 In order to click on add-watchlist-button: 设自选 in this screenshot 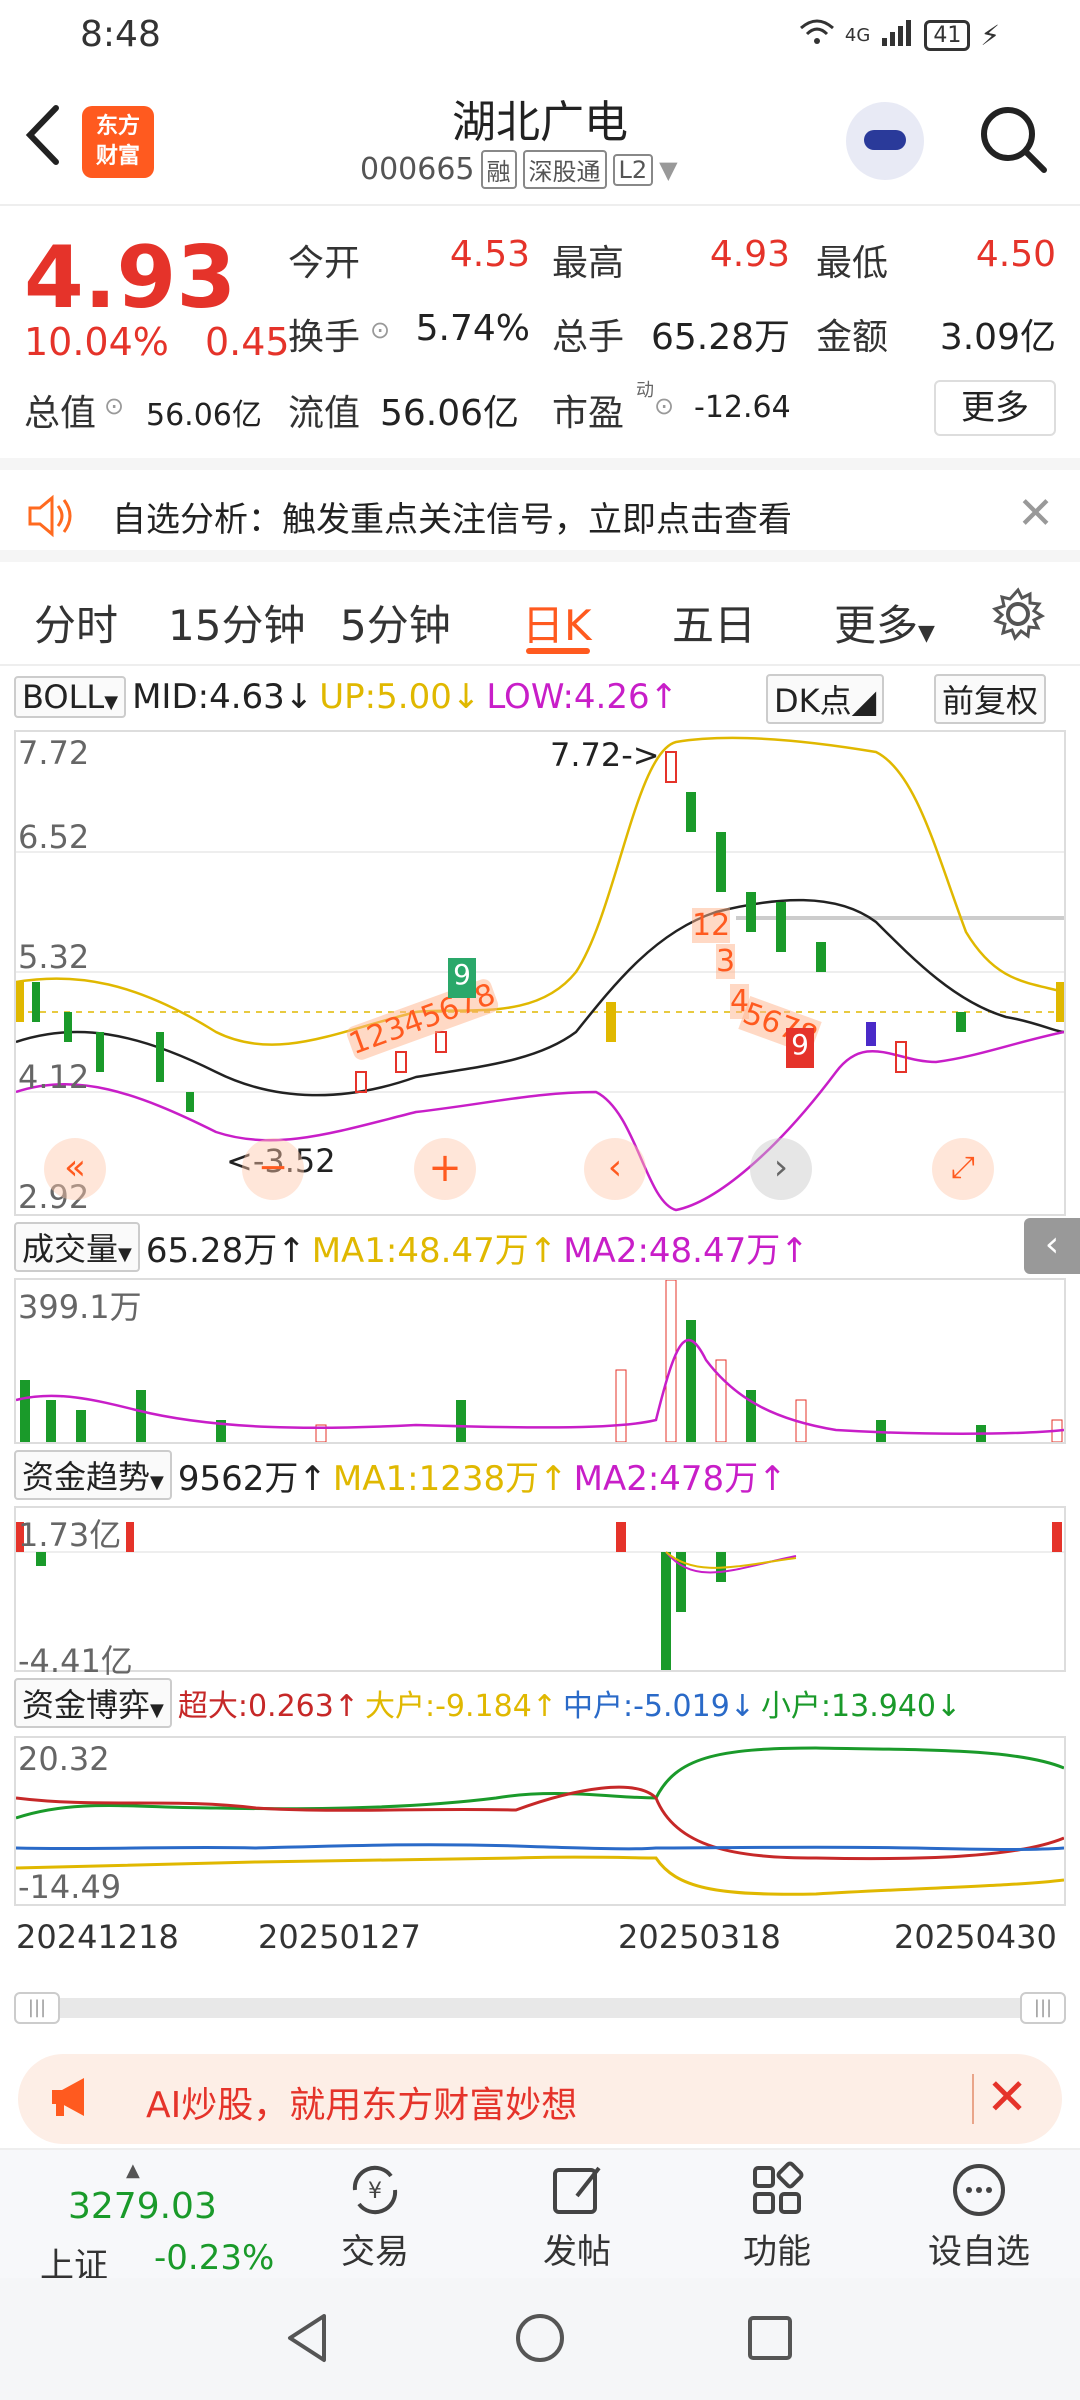, I will do `click(979, 2216)`.